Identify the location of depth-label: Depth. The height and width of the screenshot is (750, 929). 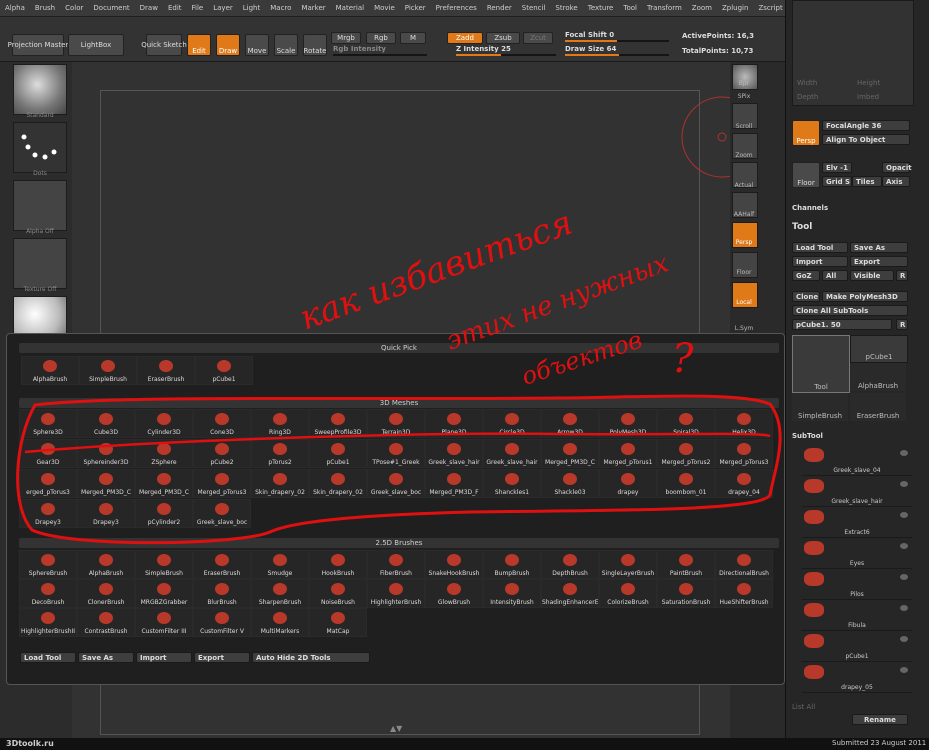
(808, 97).